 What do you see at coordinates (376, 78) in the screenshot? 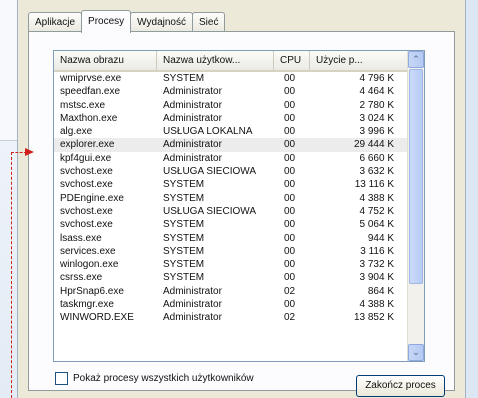
I see `memory-cell: 4 796 K` at bounding box center [376, 78].